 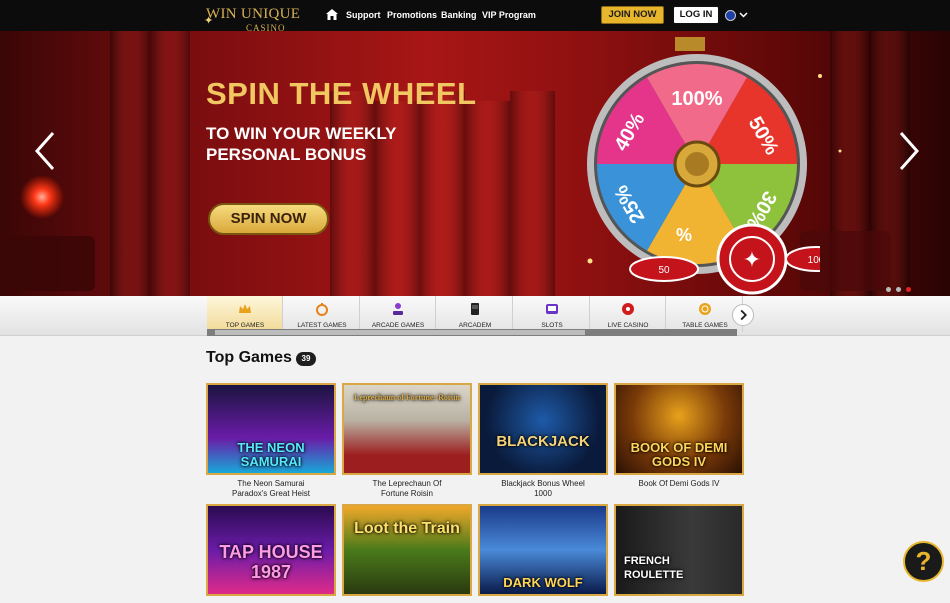 I want to click on game-tile-art-text: THE NEON SAMURAI, so click(x=271, y=454).